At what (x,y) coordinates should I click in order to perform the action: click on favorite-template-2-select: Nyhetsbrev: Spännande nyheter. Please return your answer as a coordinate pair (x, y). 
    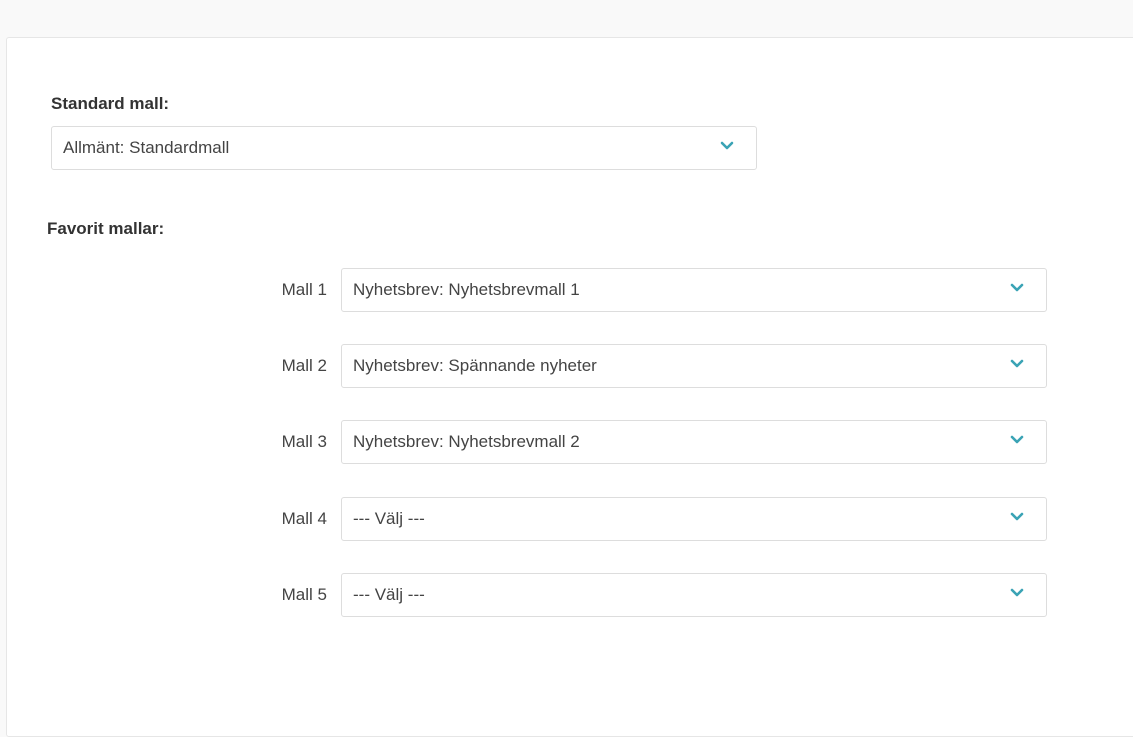
    Looking at the image, I should click on (694, 366).